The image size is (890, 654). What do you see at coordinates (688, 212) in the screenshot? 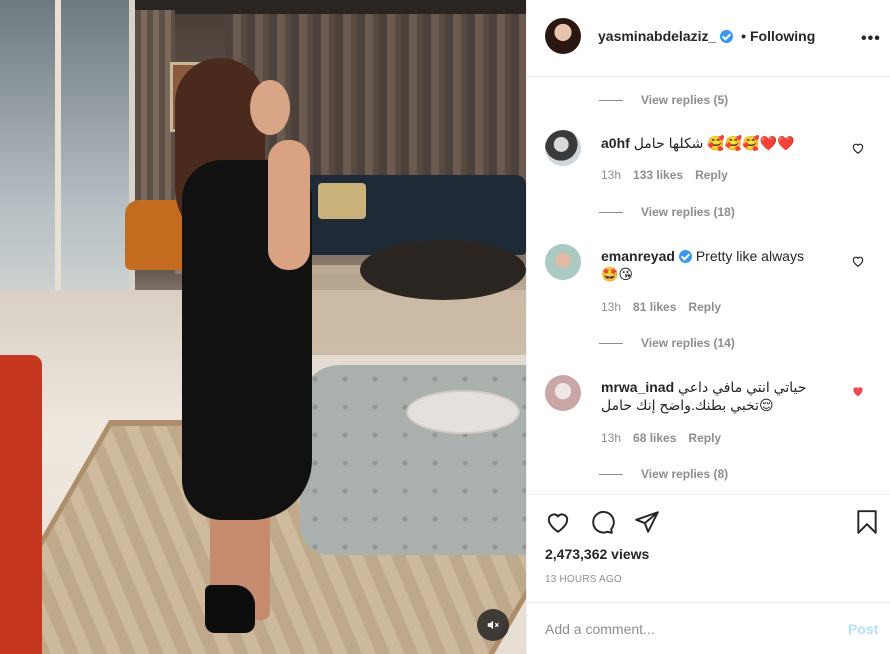
I see `view-replies-label: View replies (18)` at bounding box center [688, 212].